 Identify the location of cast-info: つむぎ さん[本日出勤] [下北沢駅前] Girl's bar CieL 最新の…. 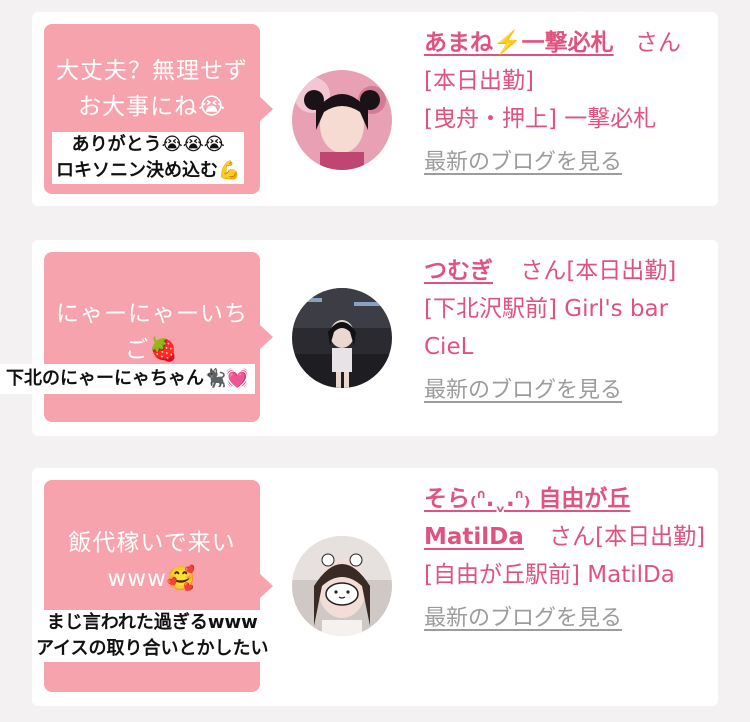
(568, 331).